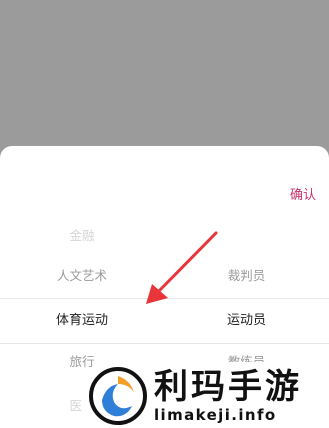  I want to click on picker-option: 裁判员, so click(246, 276).